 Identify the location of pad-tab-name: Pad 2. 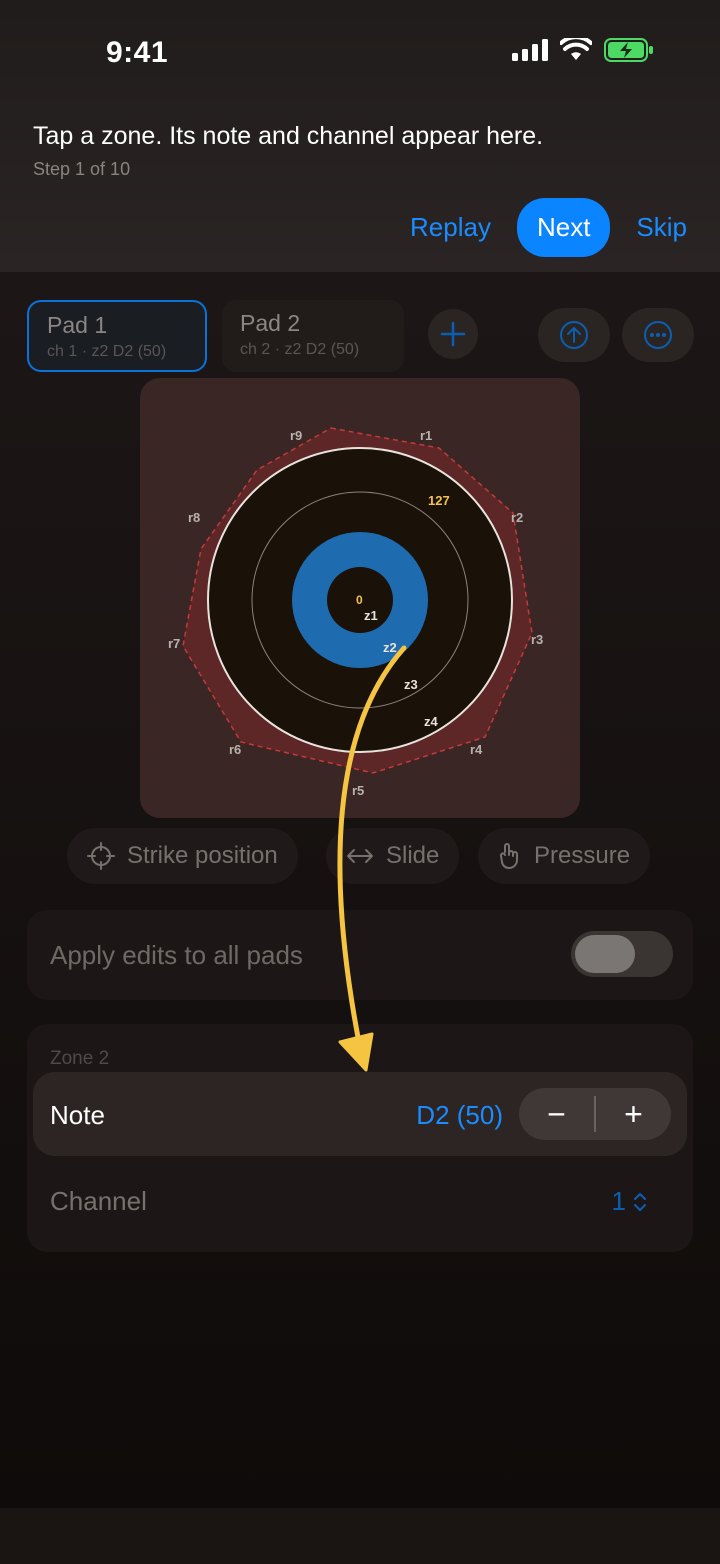
(270, 323).